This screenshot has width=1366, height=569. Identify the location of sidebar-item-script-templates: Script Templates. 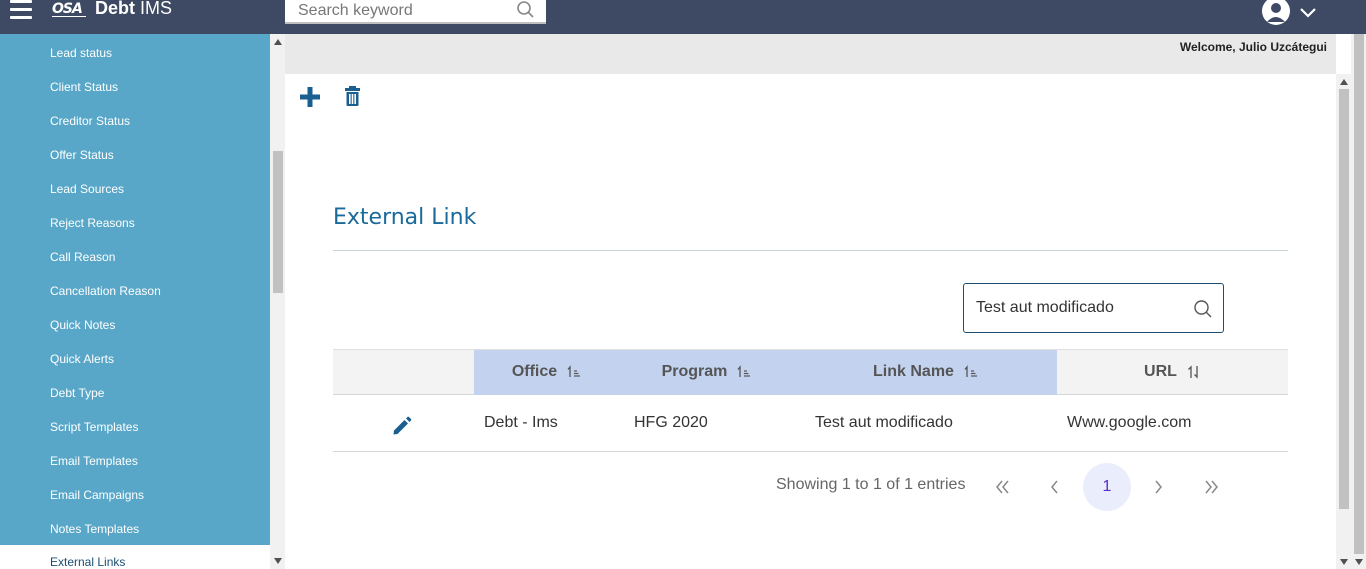
(135, 427).